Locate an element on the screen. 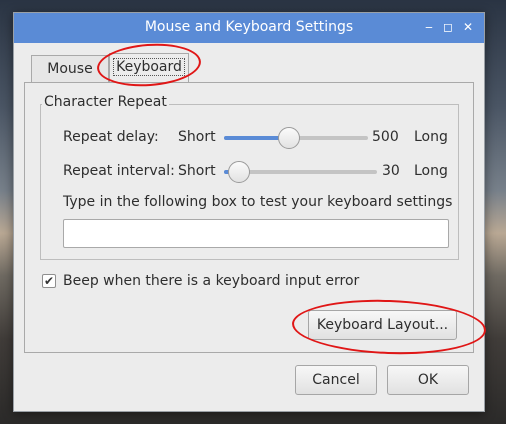  keyboard-test-input is located at coordinates (256, 233).